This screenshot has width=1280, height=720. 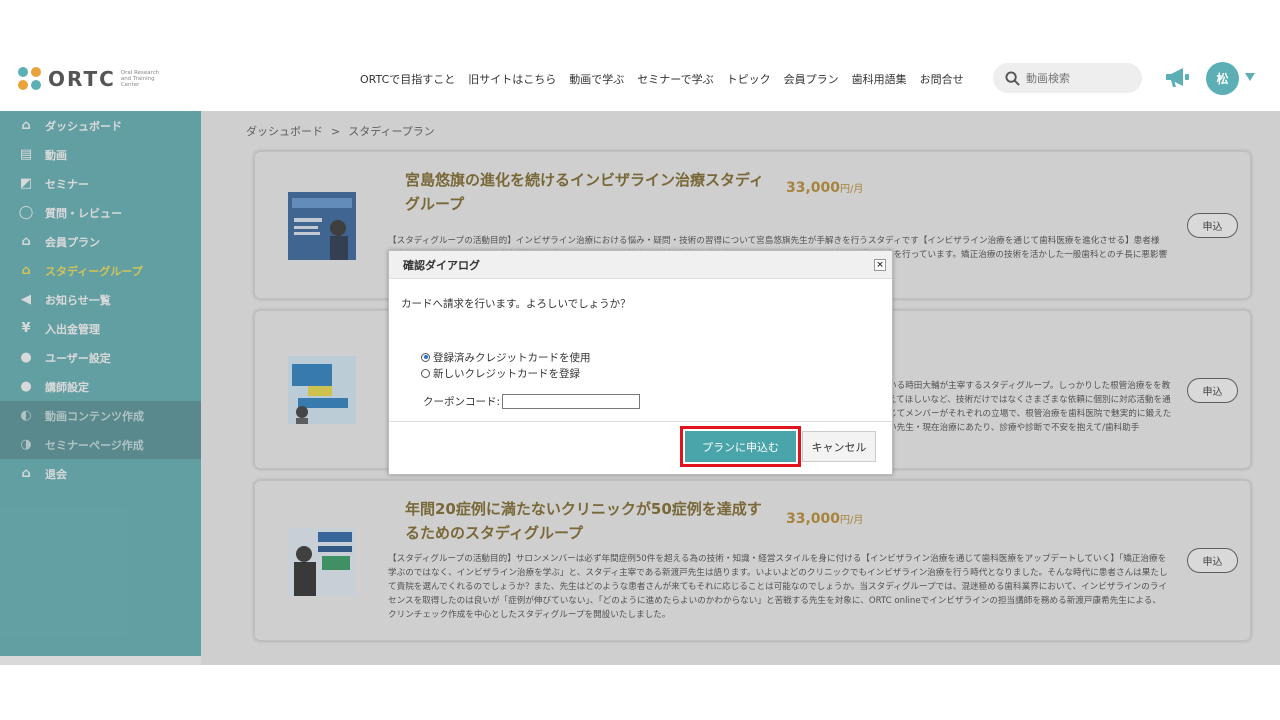 What do you see at coordinates (407, 79) in the screenshot?
I see `nav-item-mission: ORTCで目指すこと` at bounding box center [407, 79].